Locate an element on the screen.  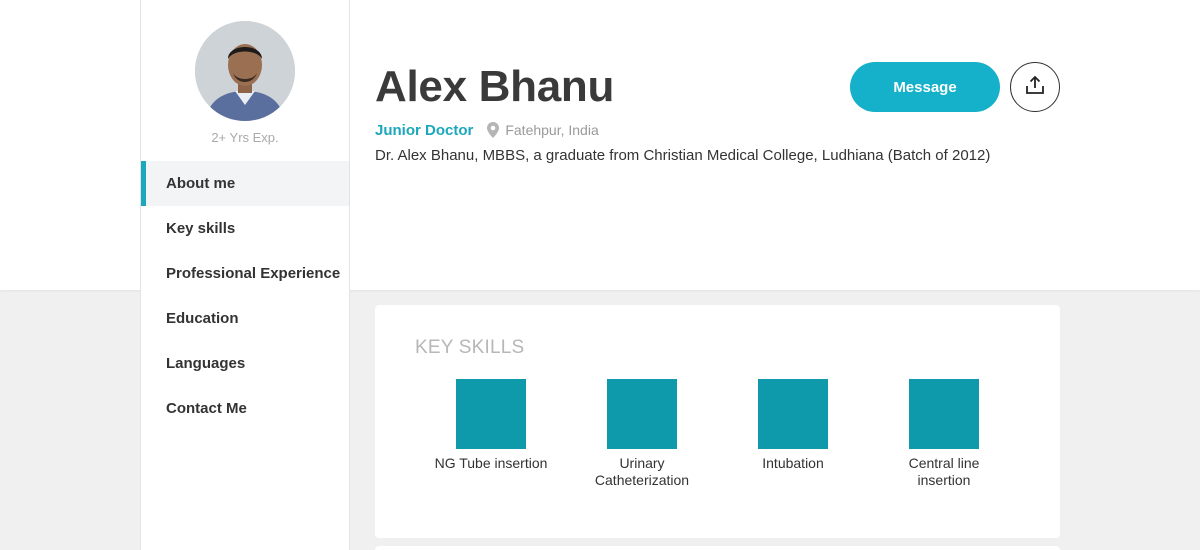
skill-label-line: insertion is located at coordinates (944, 480).